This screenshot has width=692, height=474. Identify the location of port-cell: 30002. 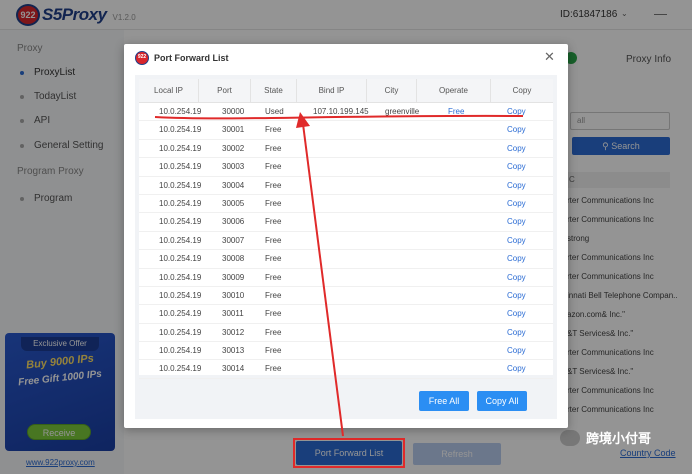
(233, 148).